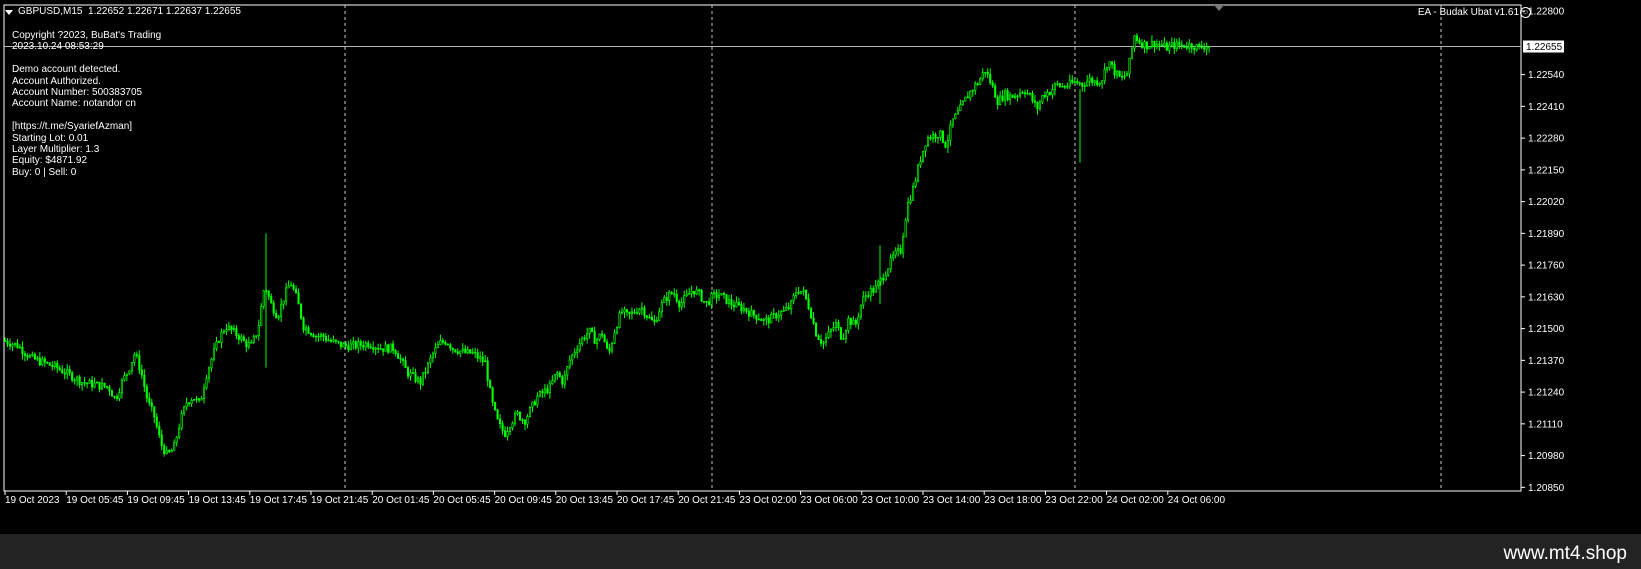 The width and height of the screenshot is (1641, 569). What do you see at coordinates (1468, 12) in the screenshot?
I see `ea-name-label: EA - Budak Ubat v1.61` at bounding box center [1468, 12].